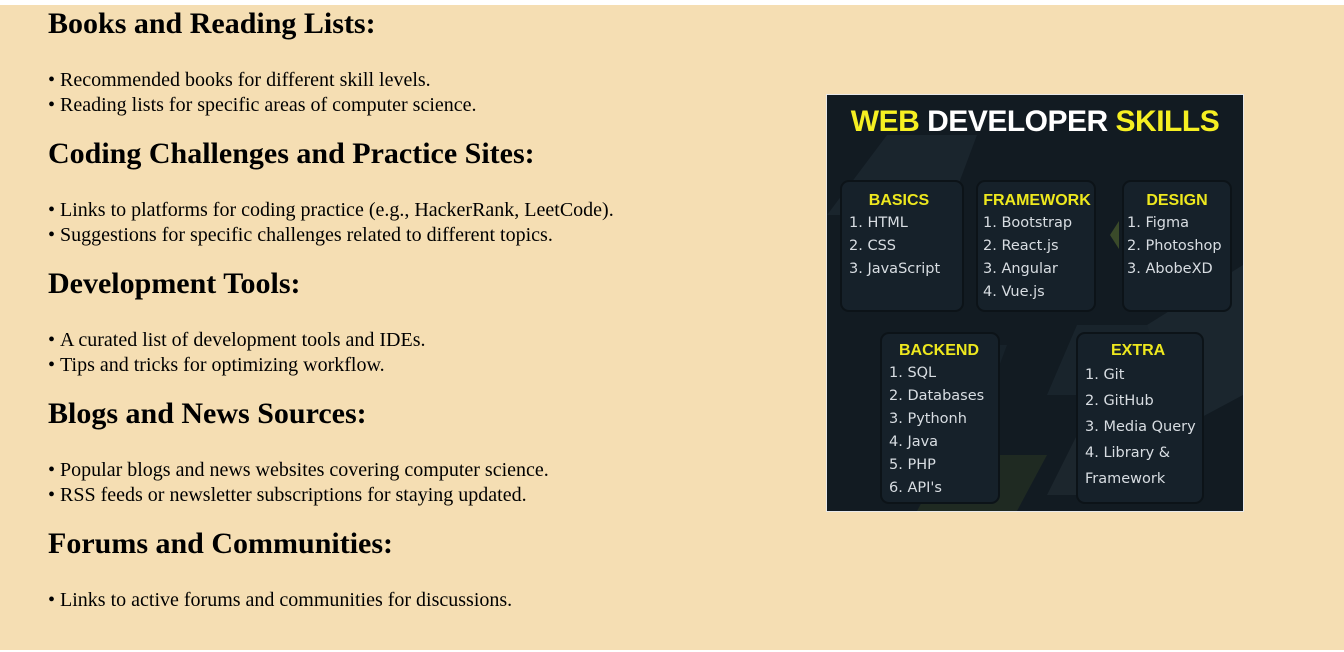 This screenshot has height=652, width=1344. I want to click on section-heading: Forums and Communities:, so click(221, 543).